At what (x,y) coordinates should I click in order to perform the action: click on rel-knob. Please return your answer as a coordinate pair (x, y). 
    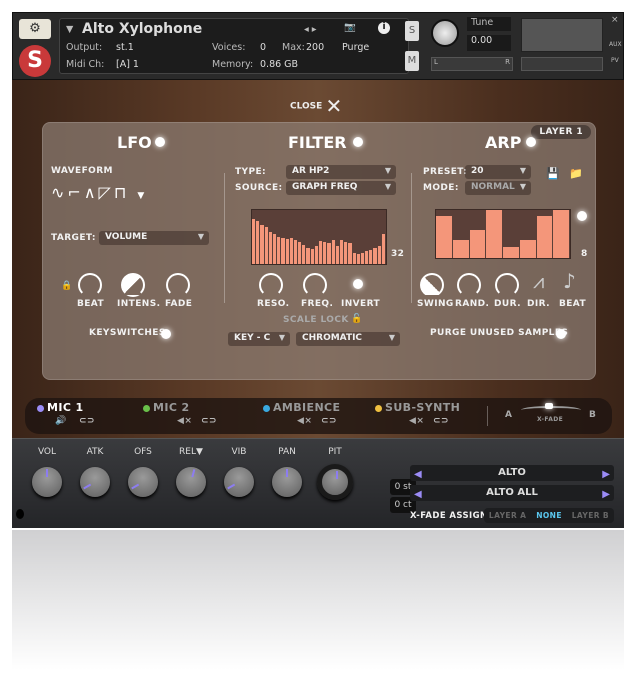
    Looking at the image, I should click on (191, 482).